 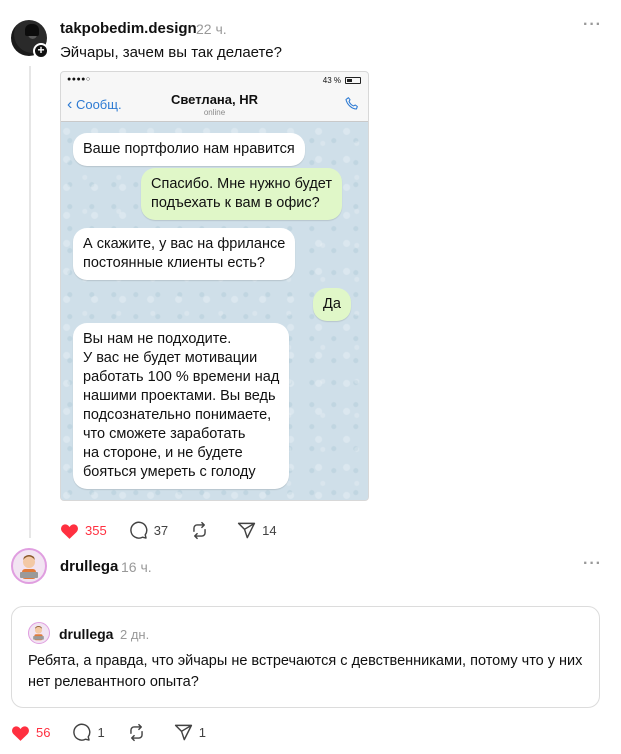 What do you see at coordinates (43, 732) in the screenshot?
I see `like-count: 56` at bounding box center [43, 732].